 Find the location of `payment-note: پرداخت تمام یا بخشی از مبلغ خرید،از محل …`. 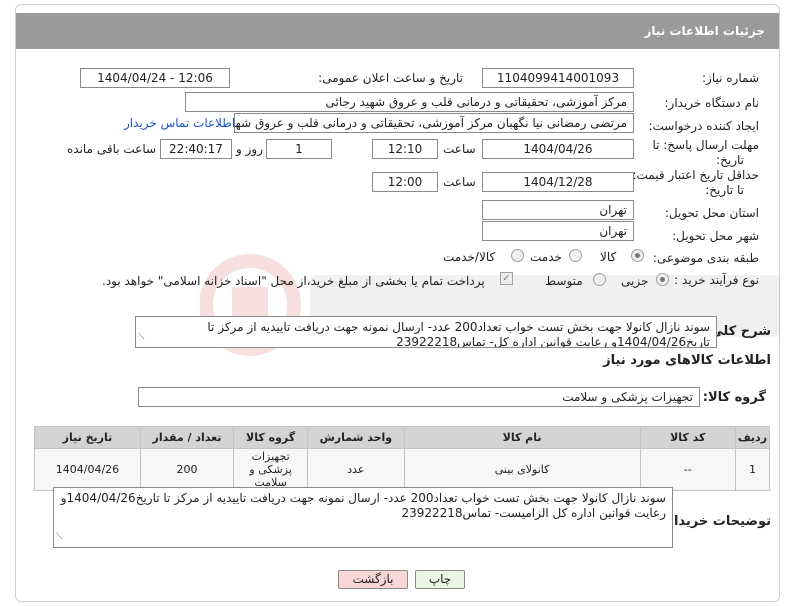

payment-note: پرداخت تمام یا بخشی از مبلغ خرید،از محل … is located at coordinates (293, 281).